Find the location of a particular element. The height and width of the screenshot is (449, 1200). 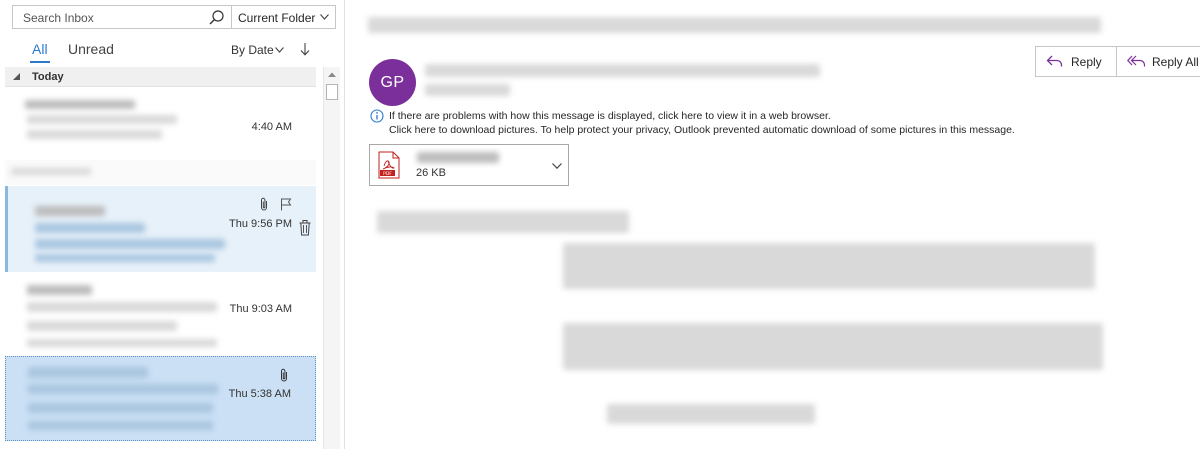

list-item-selected: Thu 5:38 AM is located at coordinates (160, 398).